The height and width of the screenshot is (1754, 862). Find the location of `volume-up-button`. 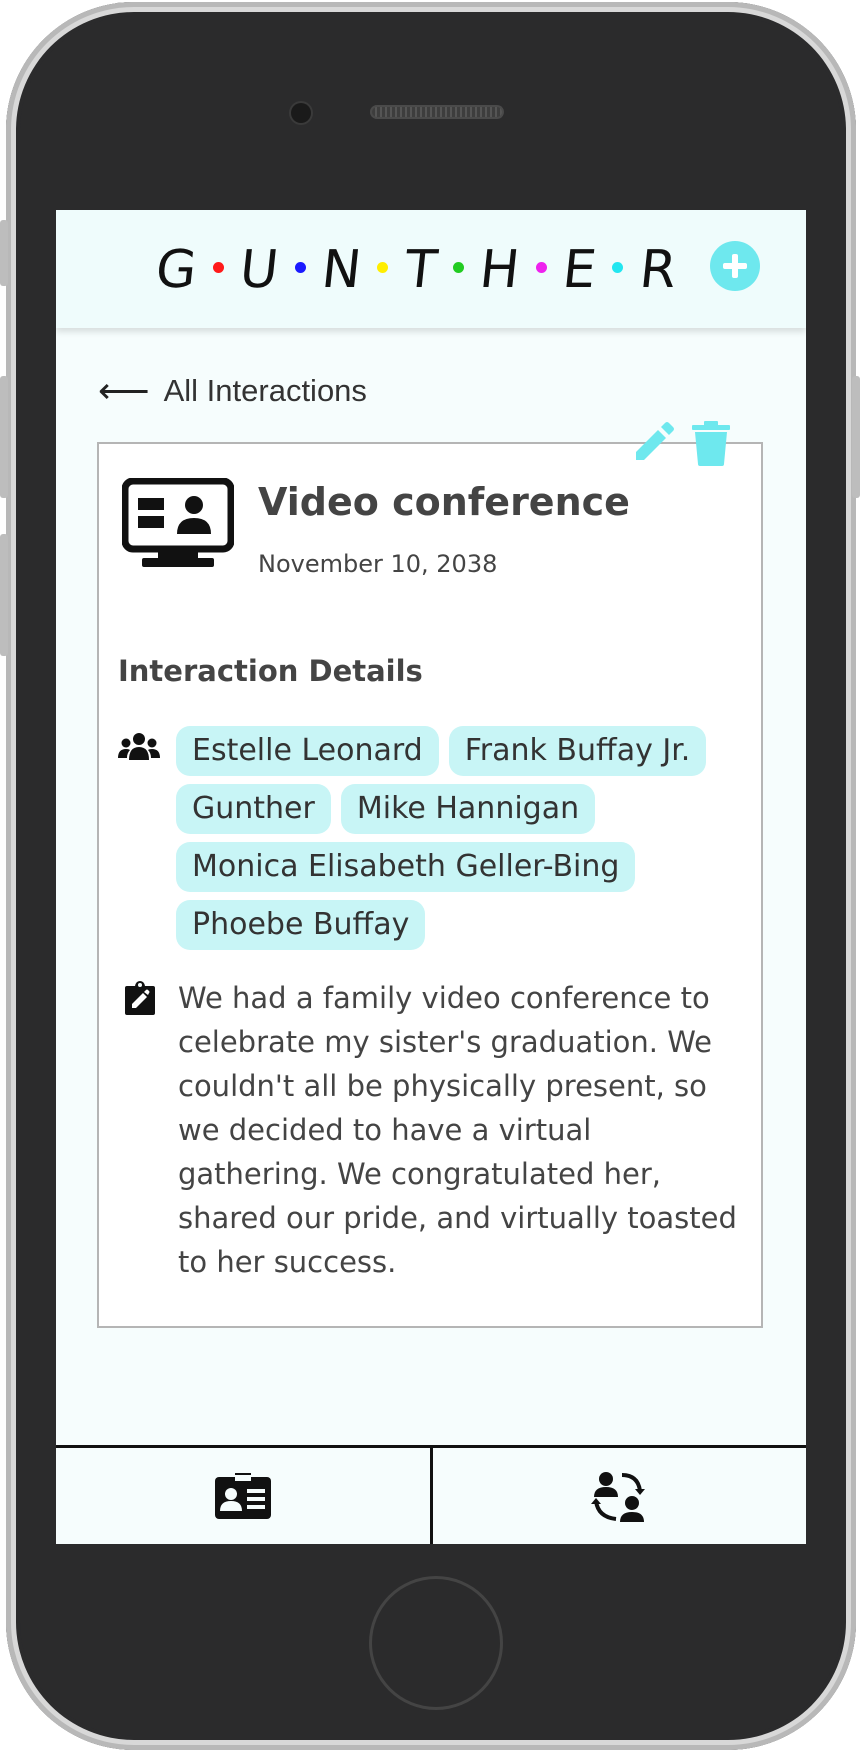

volume-up-button is located at coordinates (4, 437).